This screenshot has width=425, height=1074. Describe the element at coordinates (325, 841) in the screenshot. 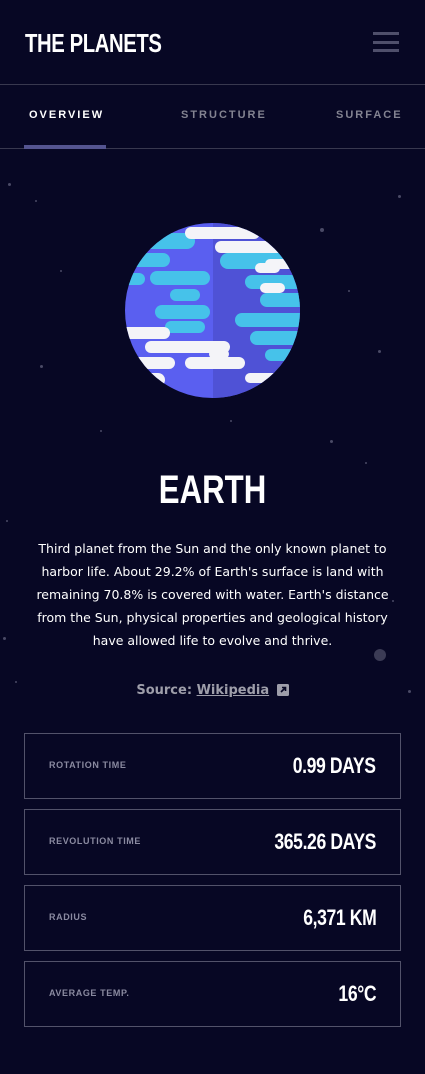

I see `stat-value: 365.26 DAYS` at that location.